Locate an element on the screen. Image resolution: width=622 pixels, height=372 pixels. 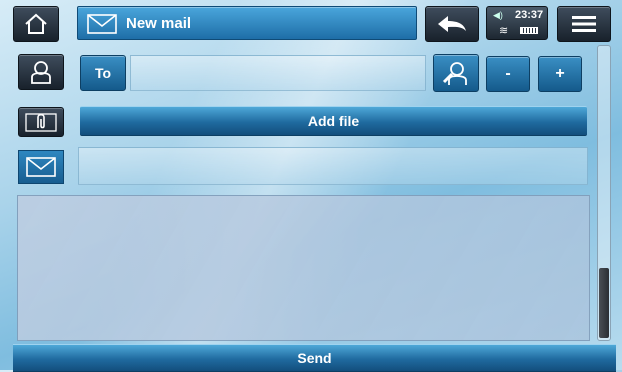
home-button is located at coordinates (36, 24).